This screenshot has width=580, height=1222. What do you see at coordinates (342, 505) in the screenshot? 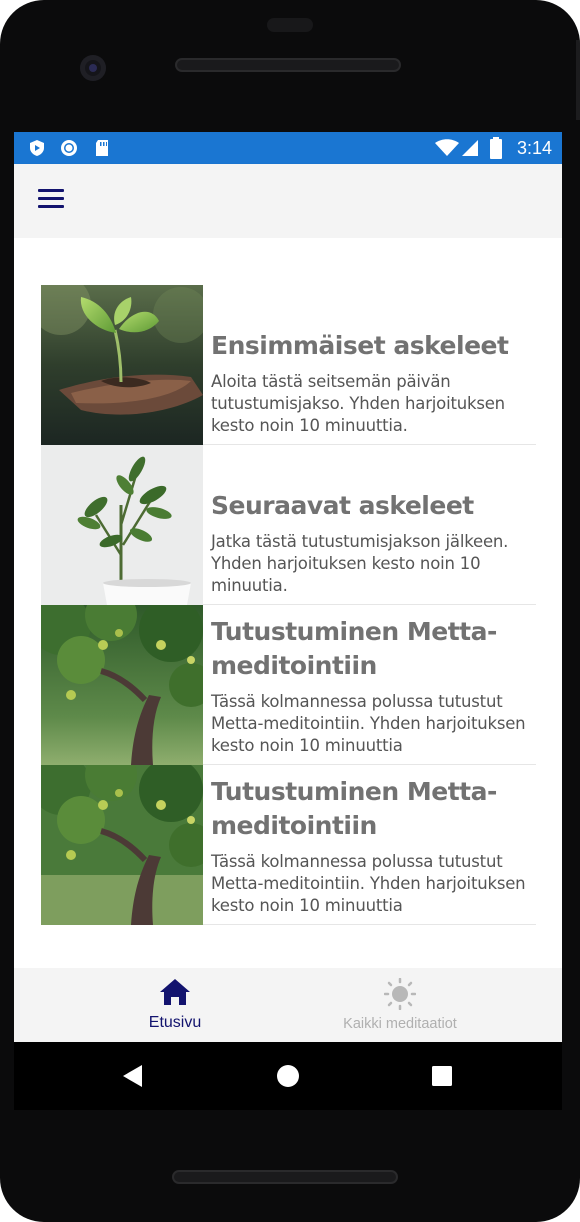
I see `course-title: Seuraavat askeleet` at bounding box center [342, 505].